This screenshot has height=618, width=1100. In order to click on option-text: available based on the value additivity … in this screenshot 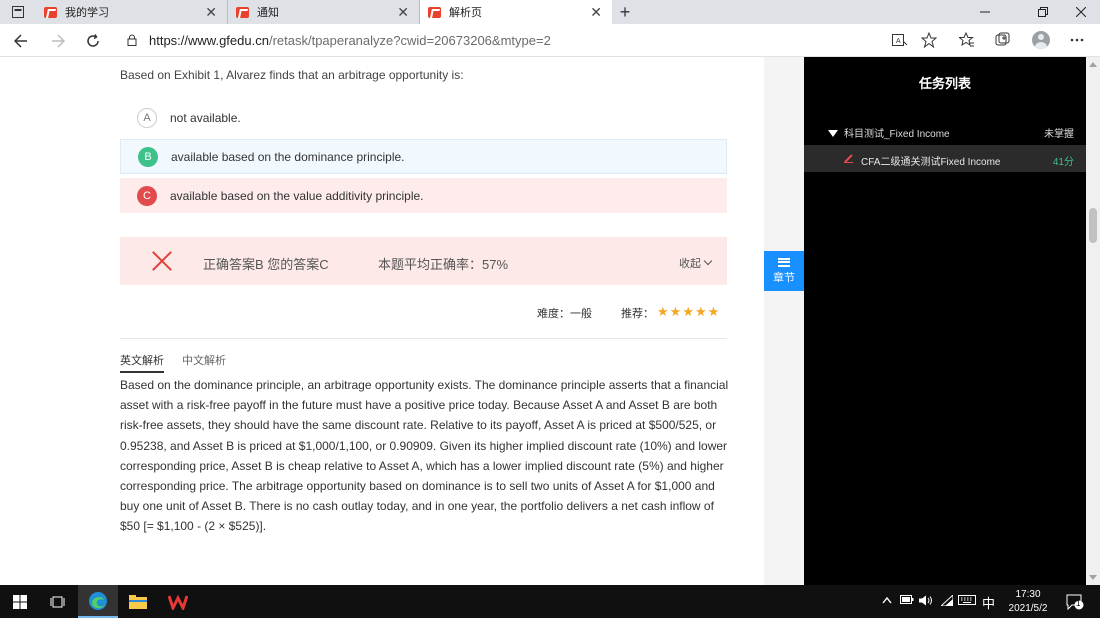, I will do `click(297, 195)`.